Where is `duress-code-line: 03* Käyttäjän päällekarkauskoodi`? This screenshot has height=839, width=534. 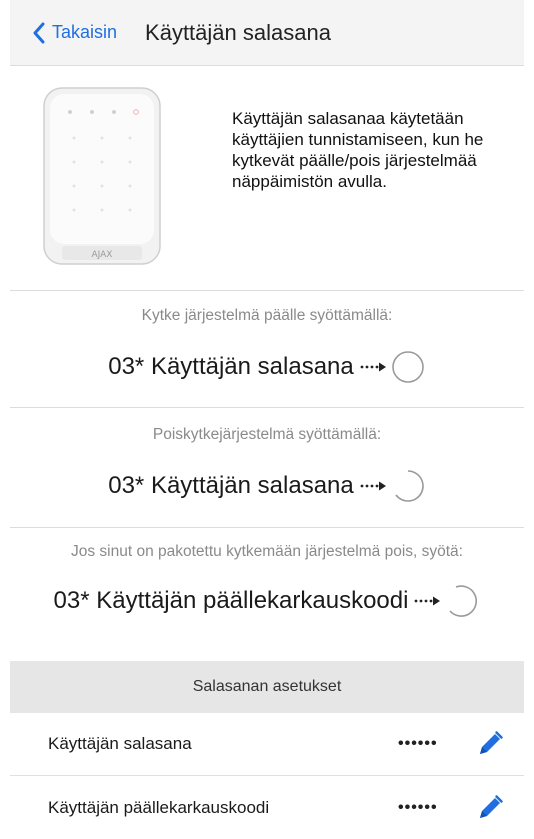
duress-code-line: 03* Käyttäjän päällekarkauskoodi is located at coordinates (267, 601).